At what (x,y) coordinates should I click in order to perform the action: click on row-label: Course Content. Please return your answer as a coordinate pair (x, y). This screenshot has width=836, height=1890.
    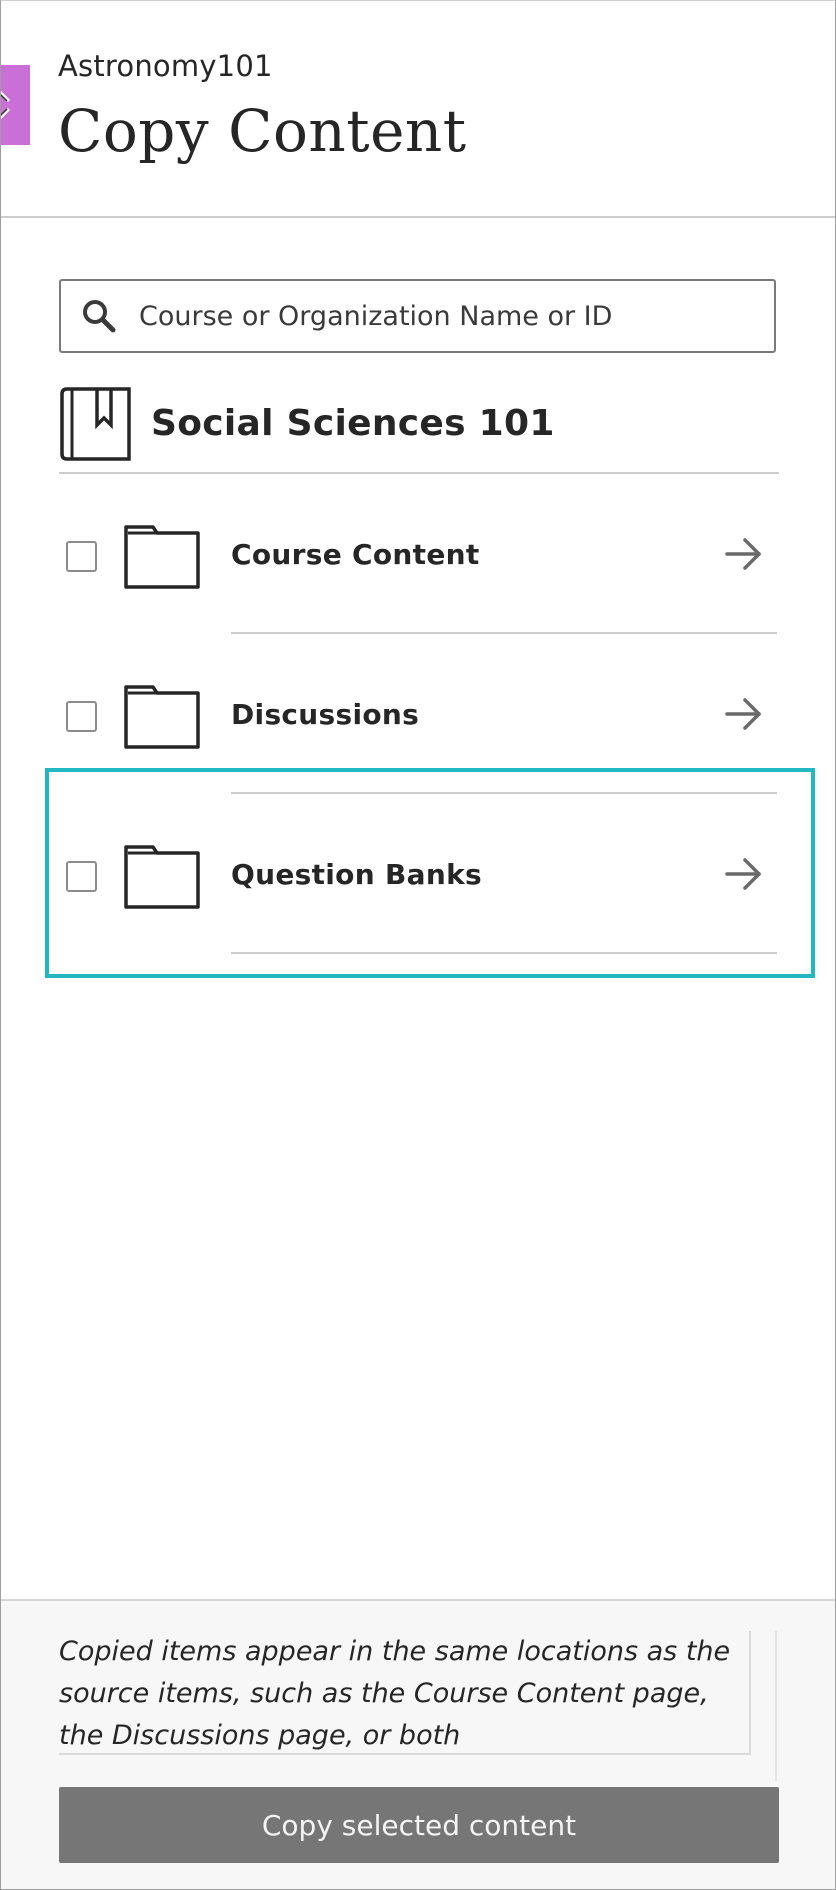
    Looking at the image, I should click on (355, 554).